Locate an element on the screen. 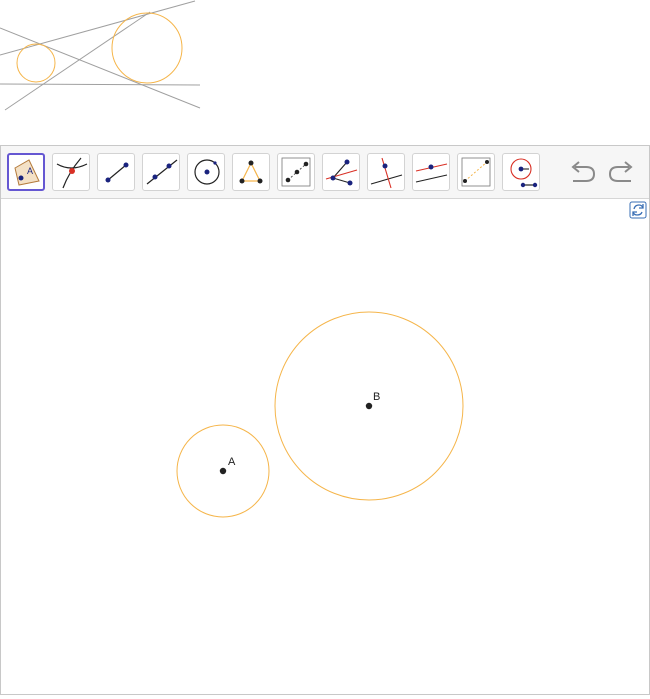  intersect-point-icon is located at coordinates (72, 173).